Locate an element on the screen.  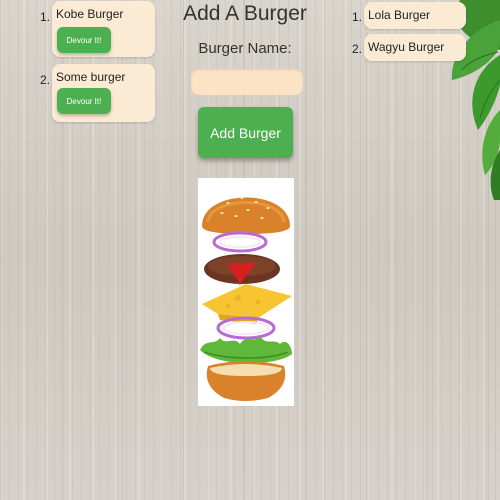
page-title: Add A Burger is located at coordinates (245, 13).